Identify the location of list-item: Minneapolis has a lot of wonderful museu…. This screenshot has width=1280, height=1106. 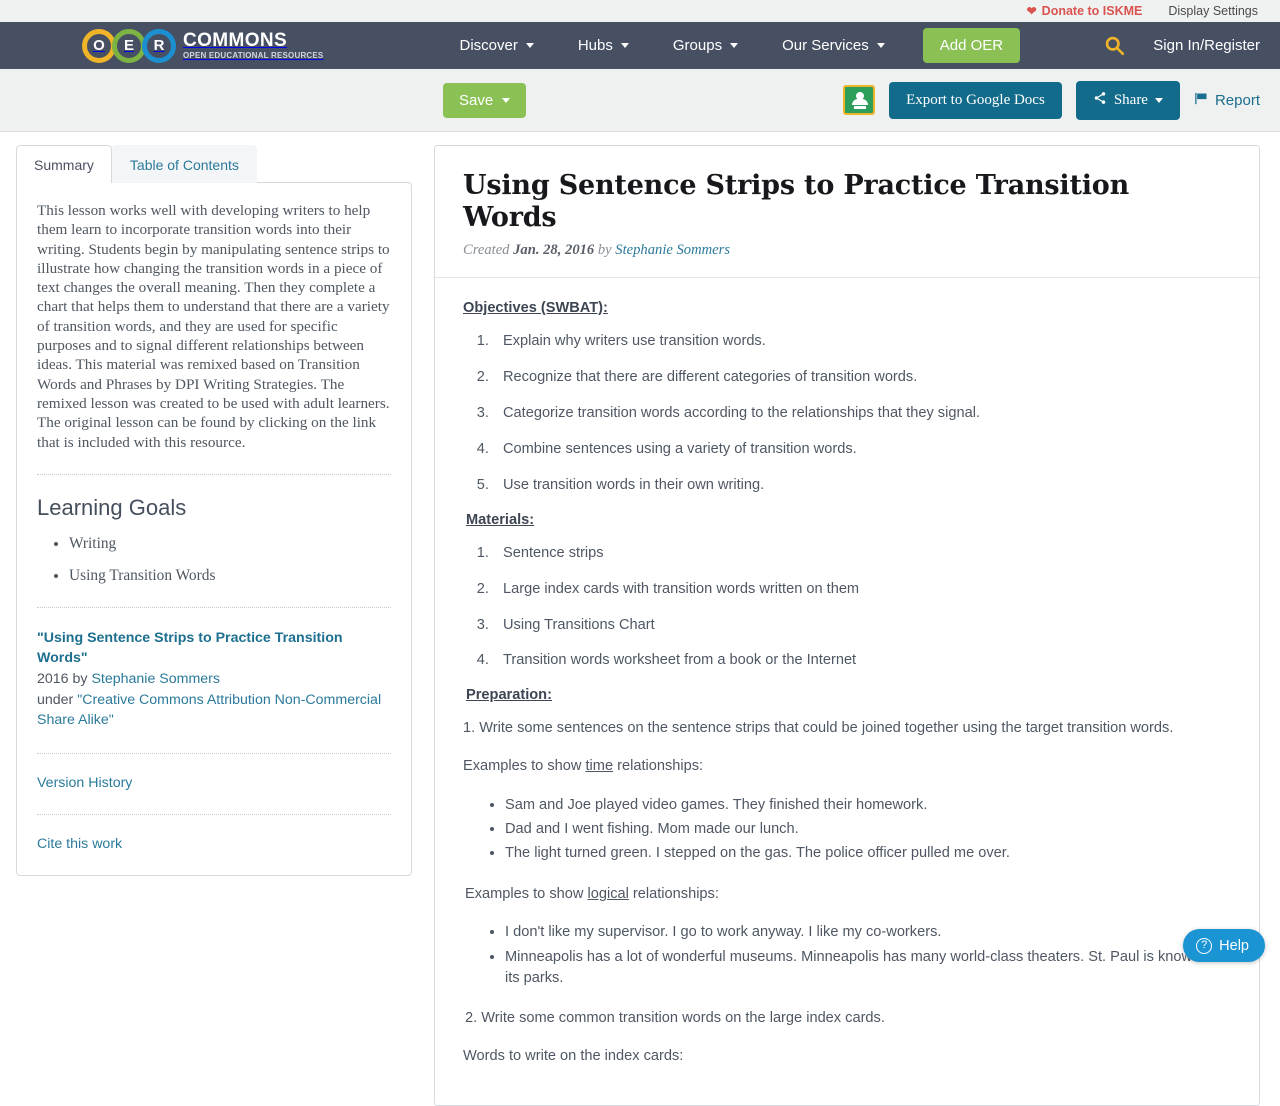
(868, 968).